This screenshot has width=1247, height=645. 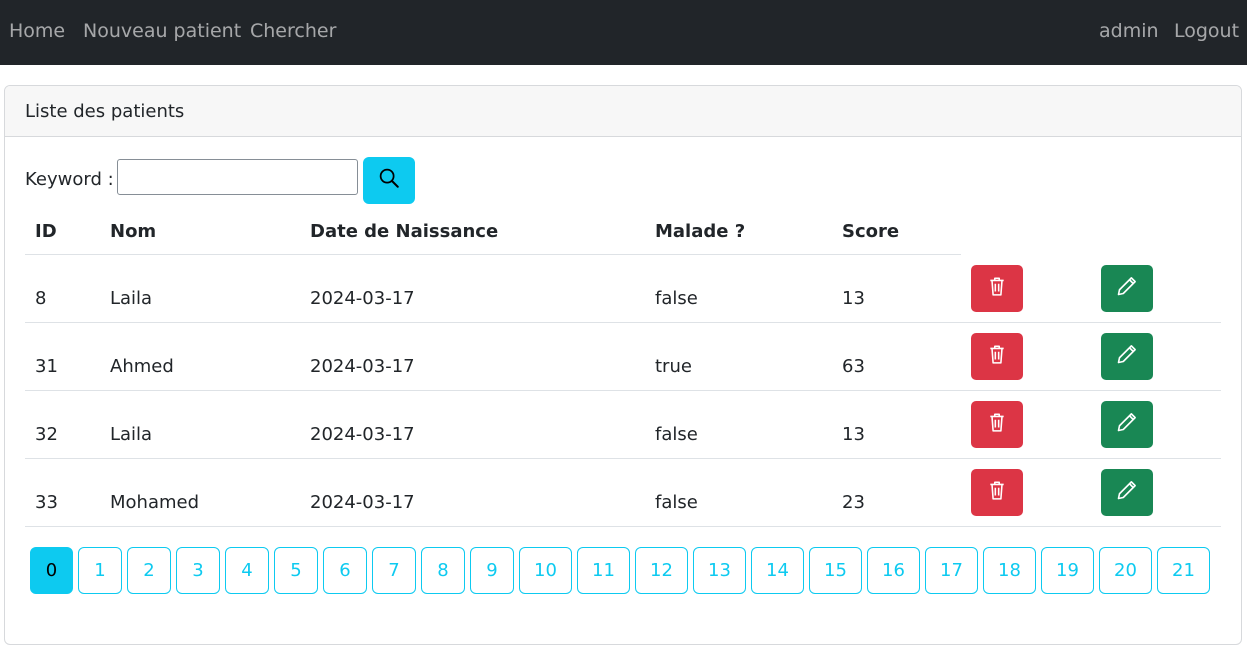 What do you see at coordinates (623, 425) in the screenshot?
I see `table-row: 32 Laila 2024-03-17 false 13` at bounding box center [623, 425].